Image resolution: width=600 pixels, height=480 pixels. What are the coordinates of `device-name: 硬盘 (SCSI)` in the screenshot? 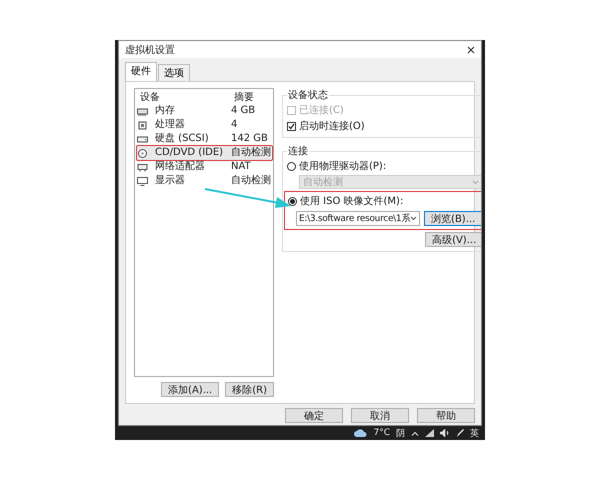 It's located at (182, 139).